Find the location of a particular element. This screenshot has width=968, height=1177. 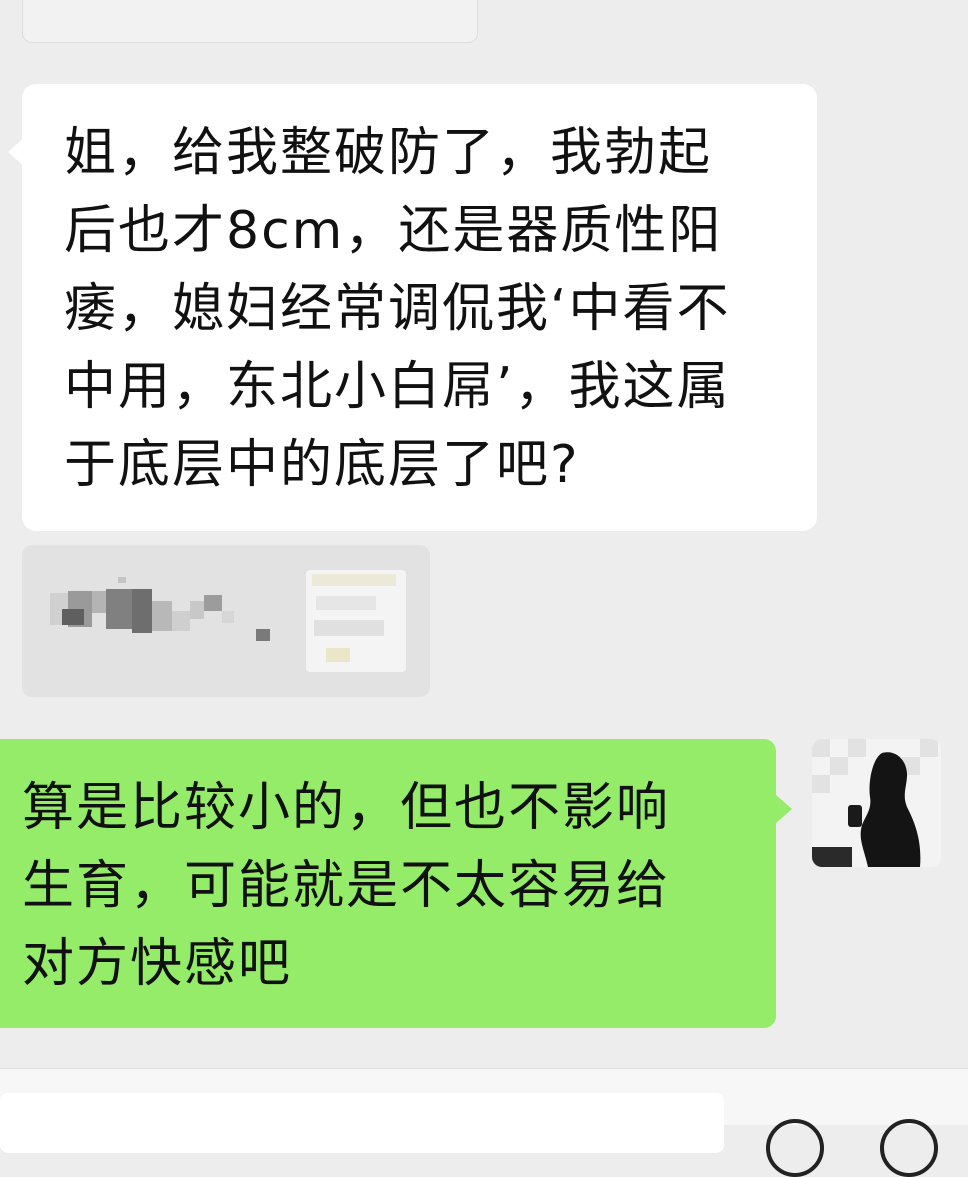

message-input is located at coordinates (362, 1123).